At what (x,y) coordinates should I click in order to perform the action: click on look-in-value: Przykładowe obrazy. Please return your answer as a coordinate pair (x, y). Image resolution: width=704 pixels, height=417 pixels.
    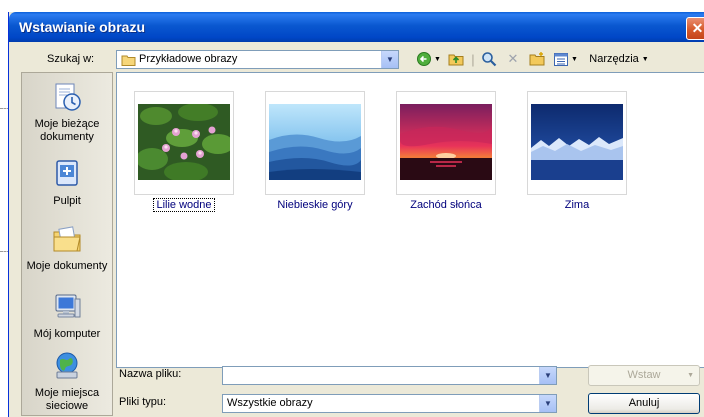
    Looking at the image, I should click on (188, 59).